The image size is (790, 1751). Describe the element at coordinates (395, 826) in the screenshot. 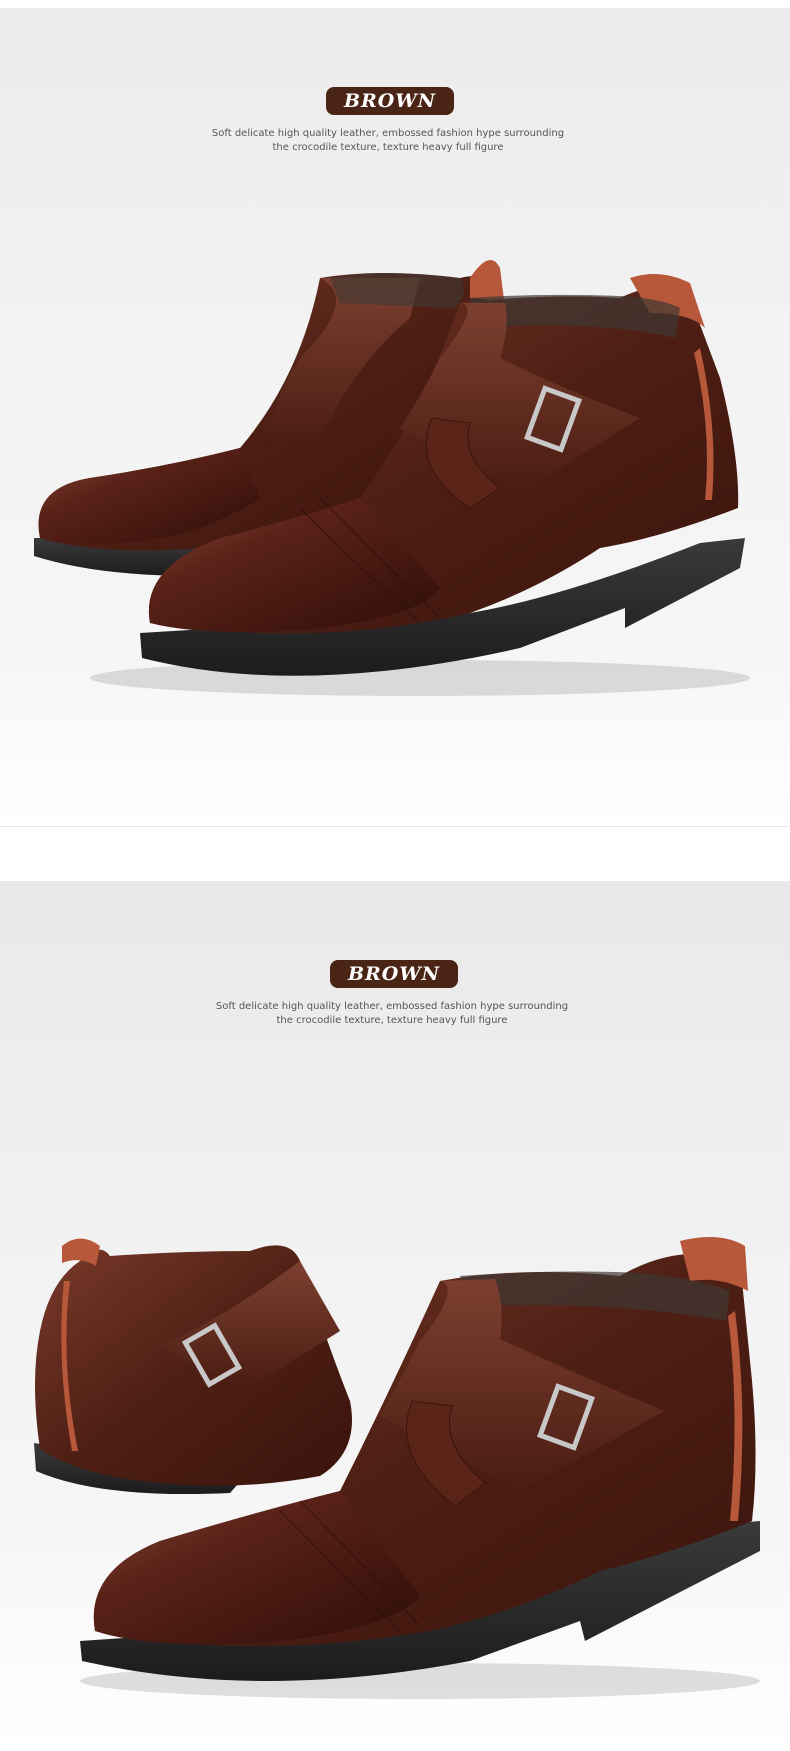

I see `section-divider` at that location.